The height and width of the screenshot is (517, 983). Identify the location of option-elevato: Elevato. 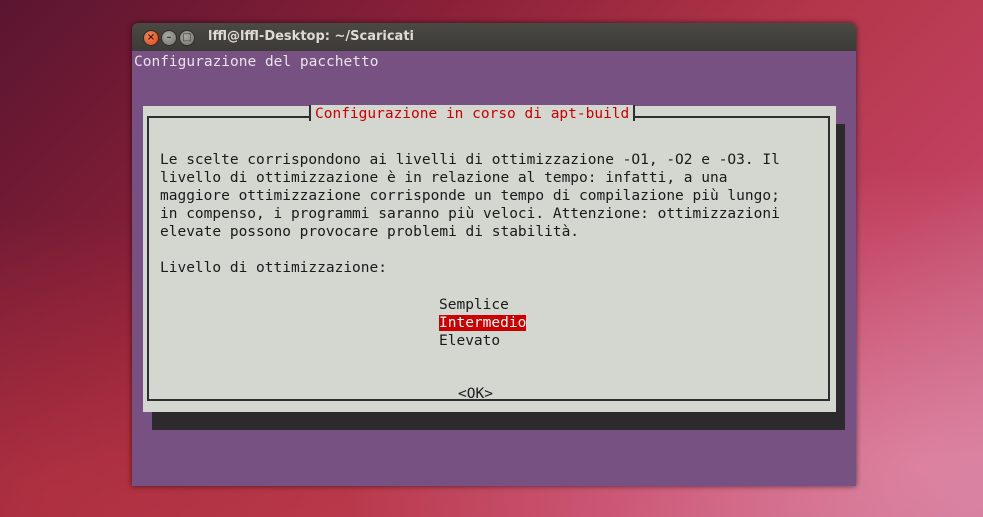
(482, 341).